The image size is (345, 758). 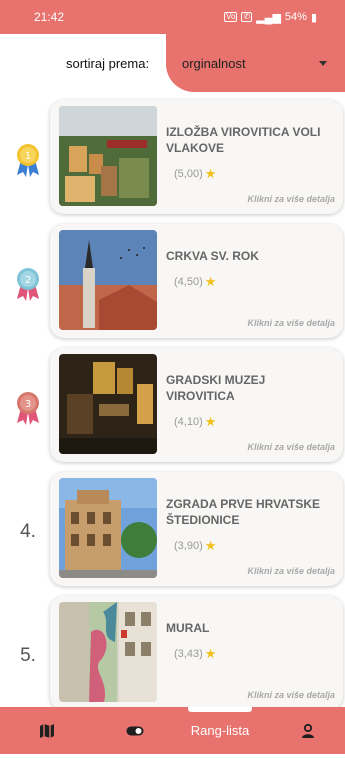 What do you see at coordinates (28, 156) in the screenshot?
I see `svg-text: 1` at bounding box center [28, 156].